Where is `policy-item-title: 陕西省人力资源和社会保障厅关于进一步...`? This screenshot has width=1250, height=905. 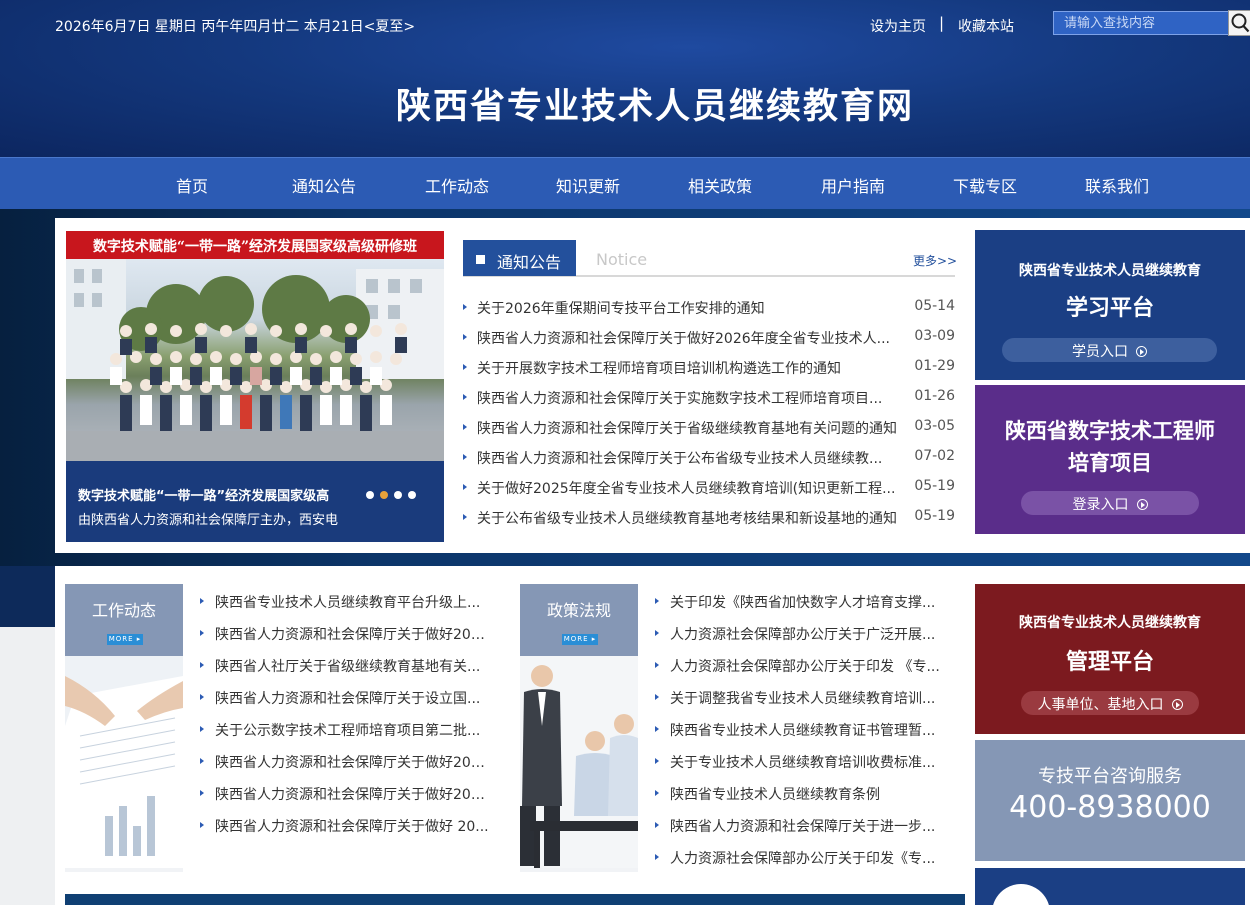 policy-item-title: 陕西省人力资源和社会保障厅关于进一步... is located at coordinates (808, 826).